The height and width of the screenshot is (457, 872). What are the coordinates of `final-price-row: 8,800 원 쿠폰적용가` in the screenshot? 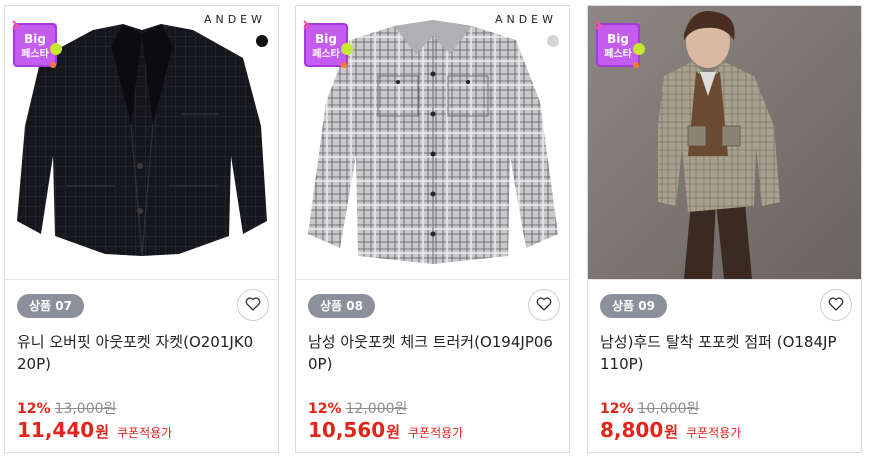 It's located at (670, 430).